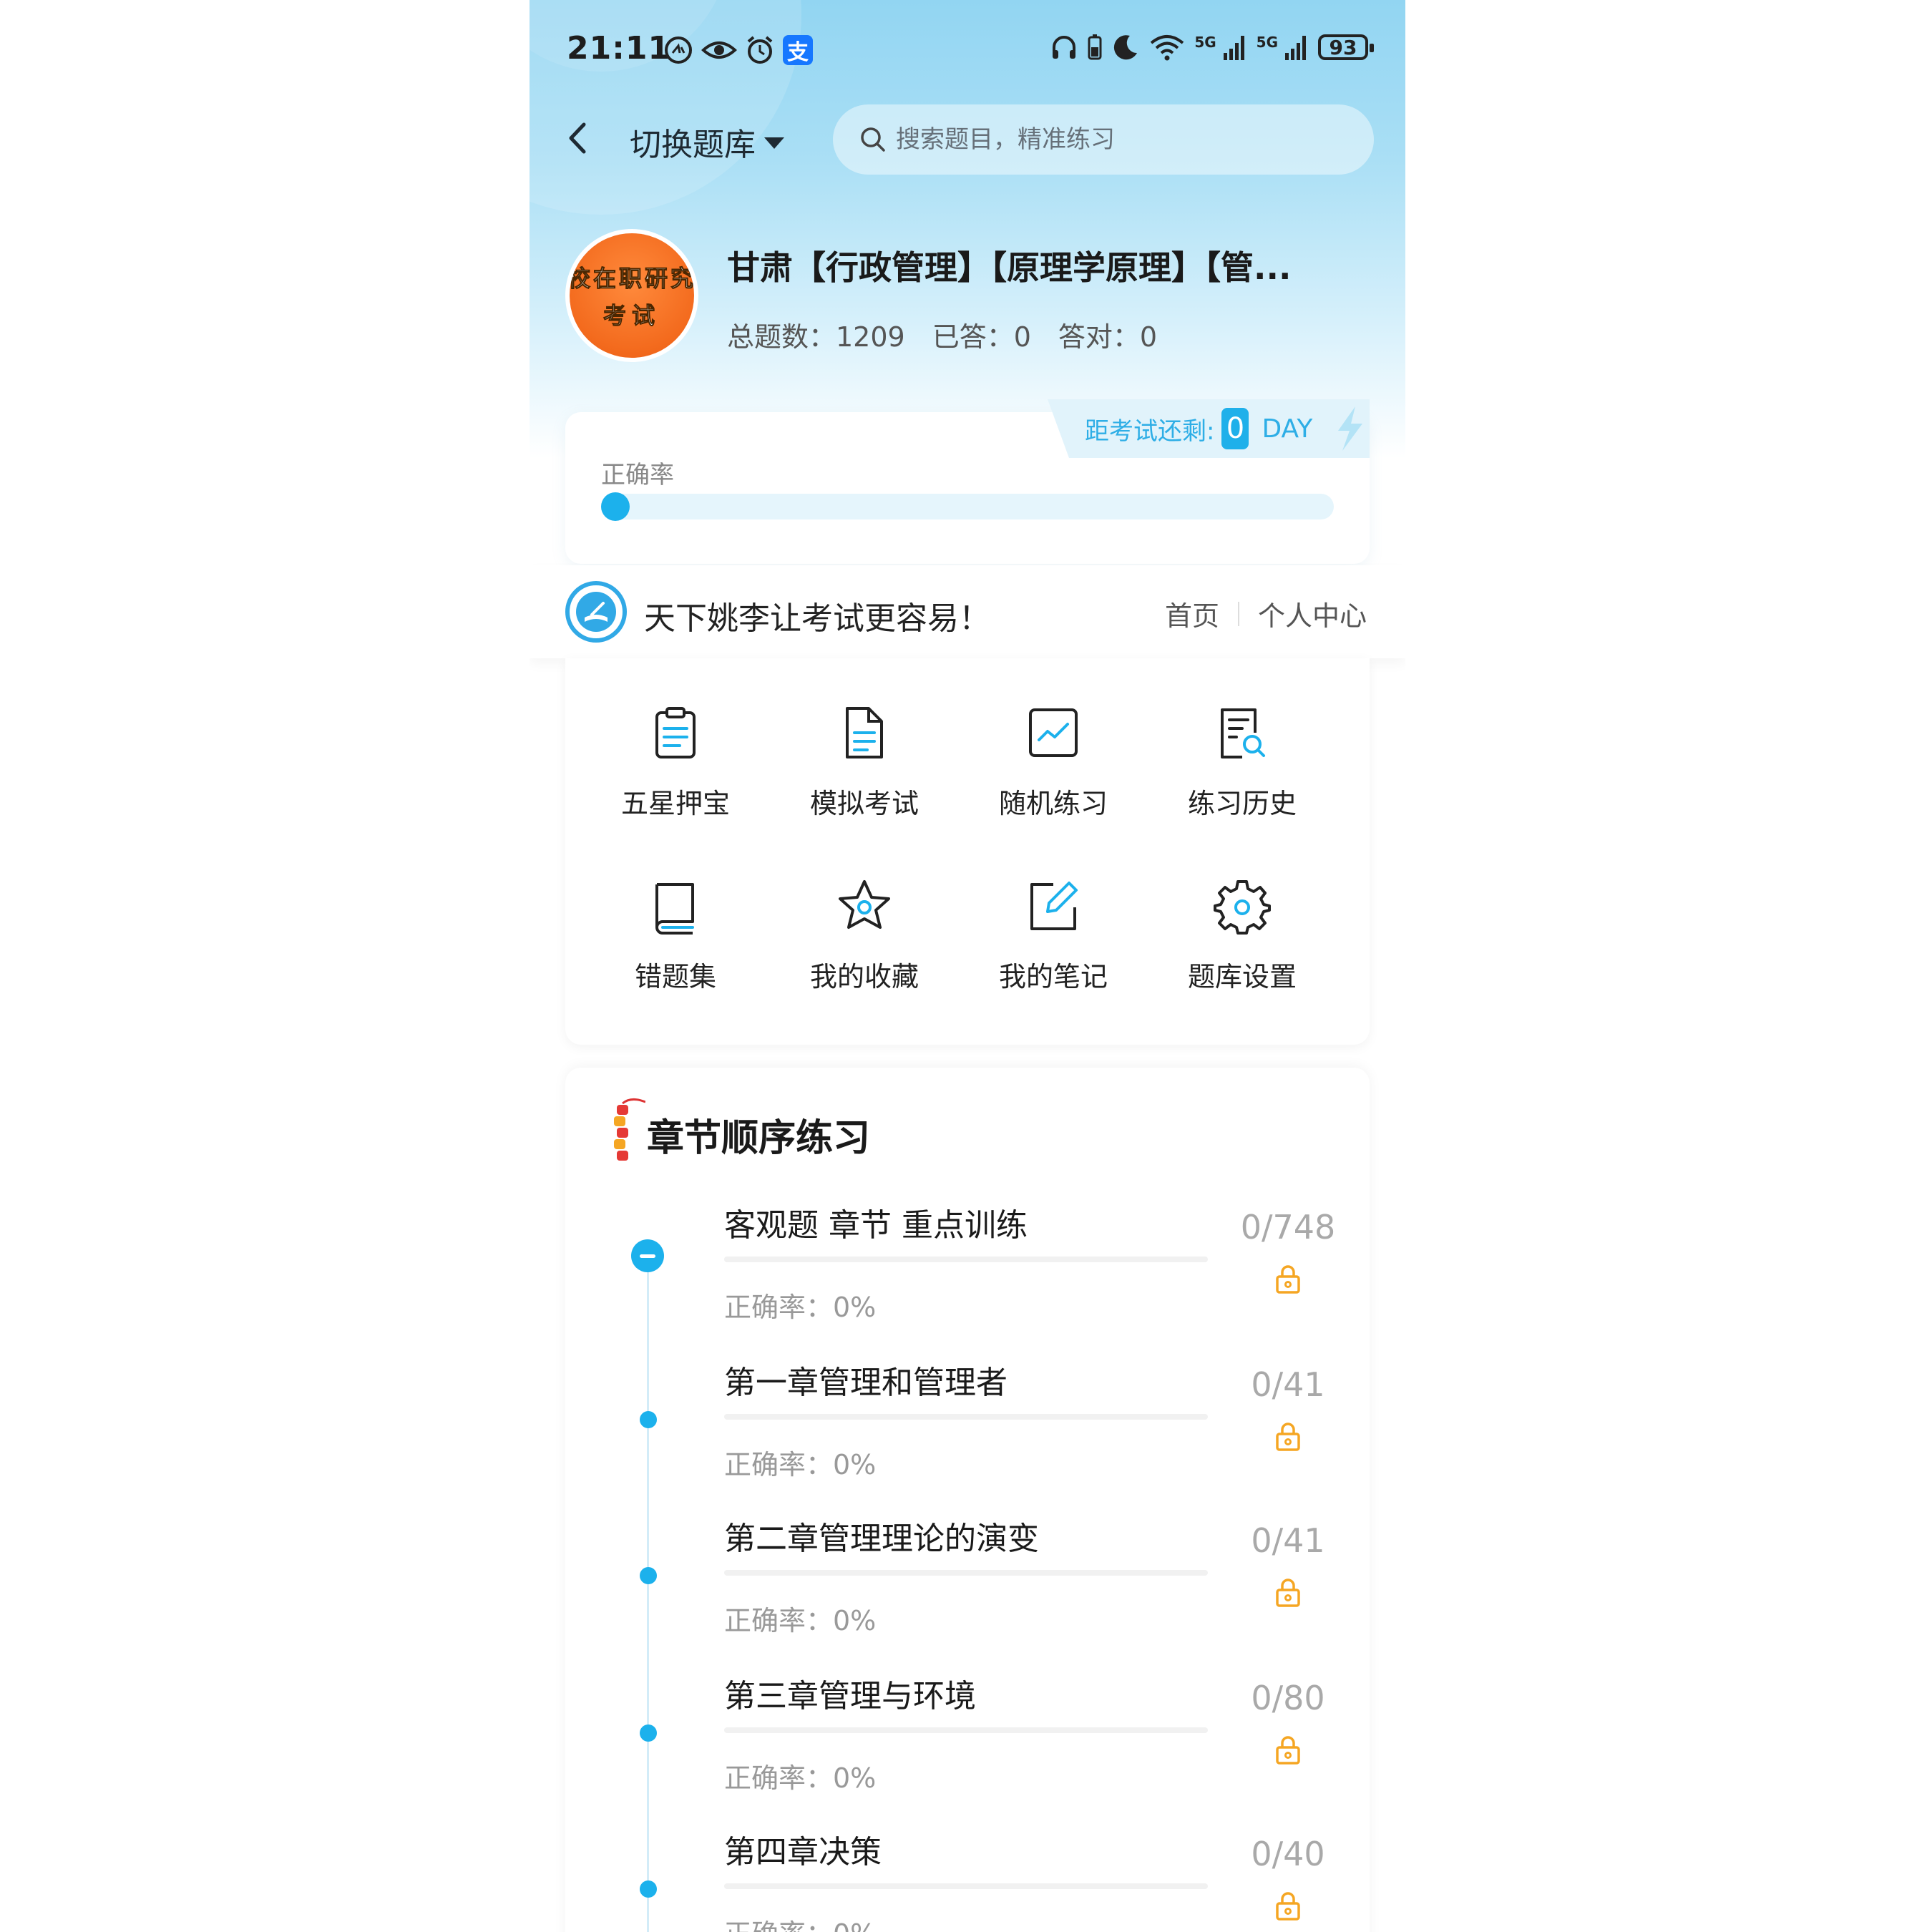  I want to click on menu-label: 我的笔记, so click(1053, 976).